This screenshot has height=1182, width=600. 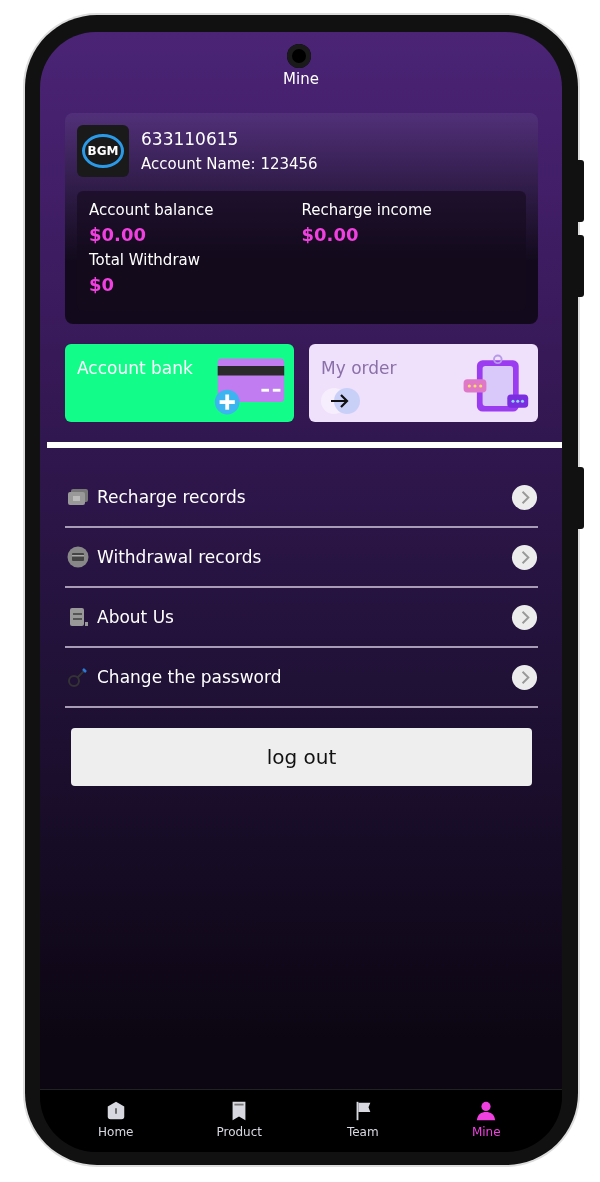 What do you see at coordinates (301, 558) in the screenshot?
I see `menu-item: Withdrawal records` at bounding box center [301, 558].